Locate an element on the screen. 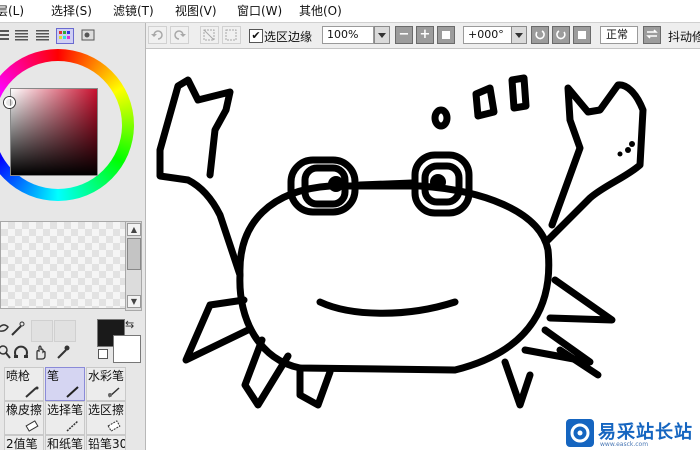 Image resolution: width=700 pixels, height=453 pixels. brush-label: 橡皮擦 is located at coordinates (24, 410).